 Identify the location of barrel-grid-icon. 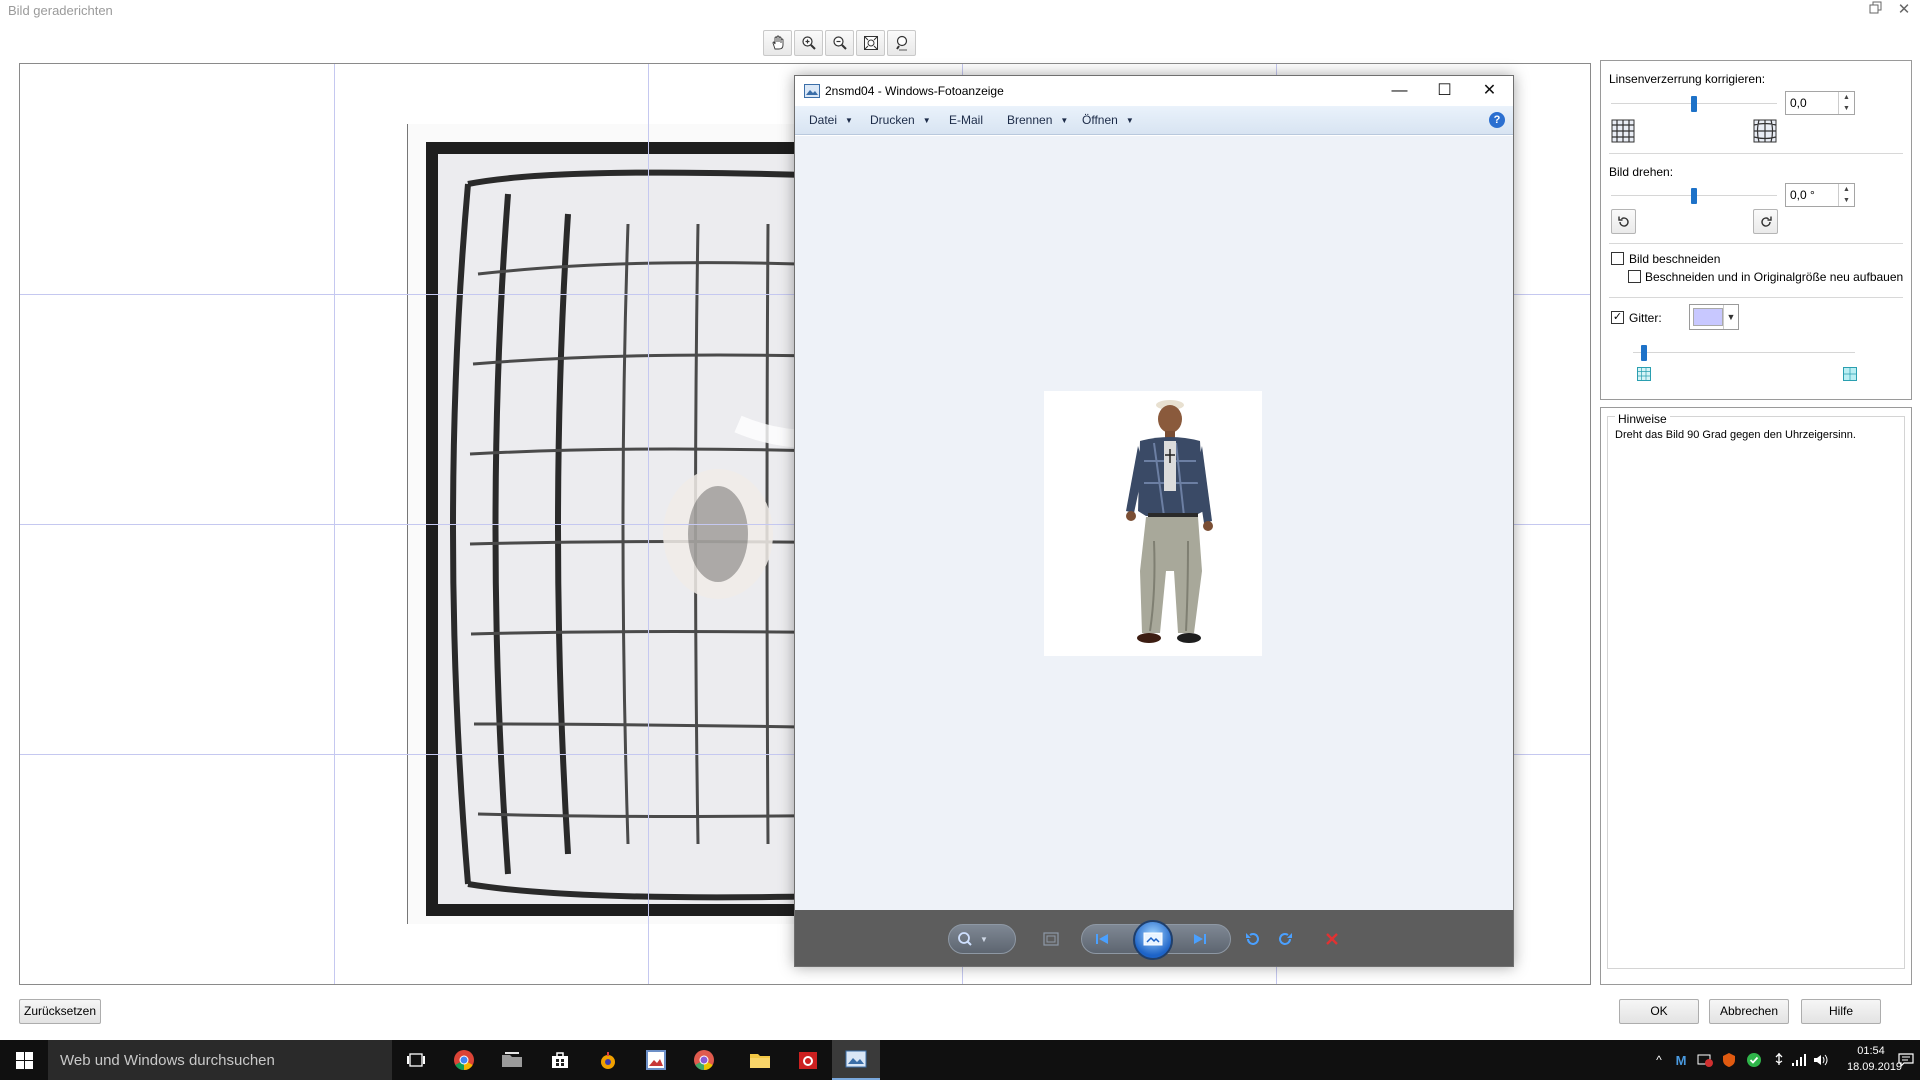
(1765, 132).